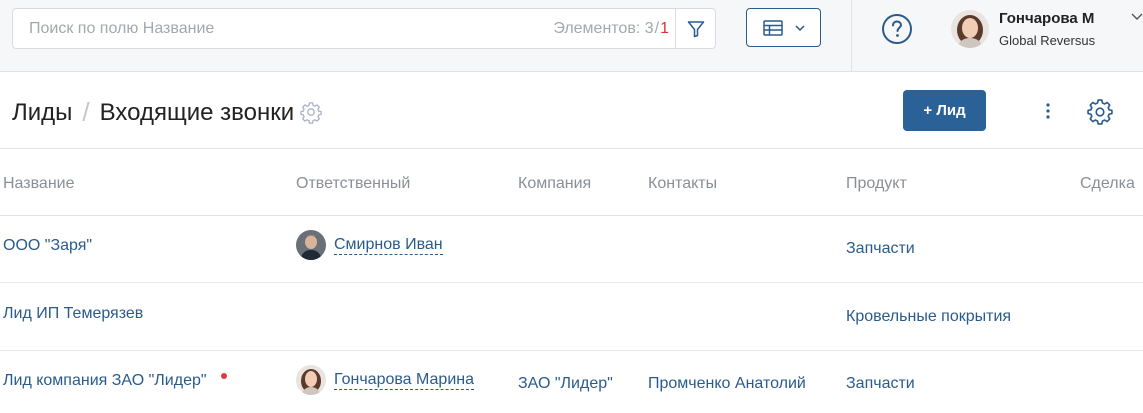 Image resolution: width=1143 pixels, height=413 pixels. Describe the element at coordinates (223, 376) in the screenshot. I see `unread-indicator` at that location.